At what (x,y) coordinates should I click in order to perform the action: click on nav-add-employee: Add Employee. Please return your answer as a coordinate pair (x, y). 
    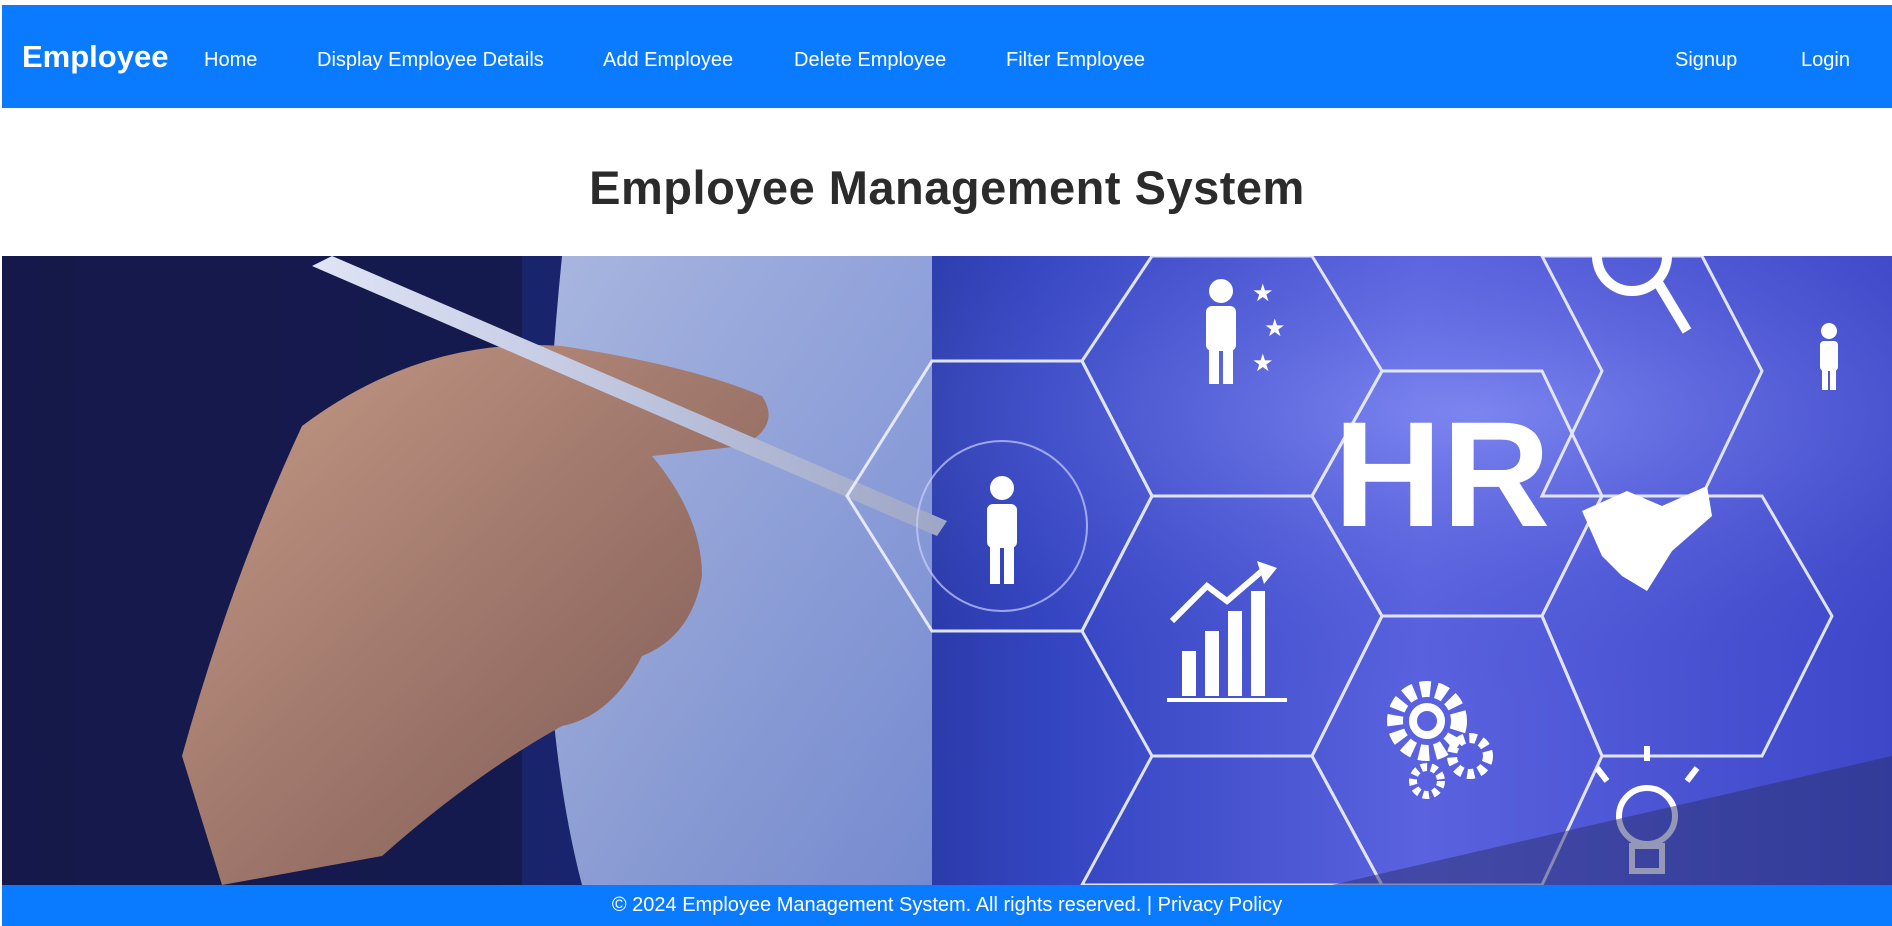
    Looking at the image, I should click on (668, 60).